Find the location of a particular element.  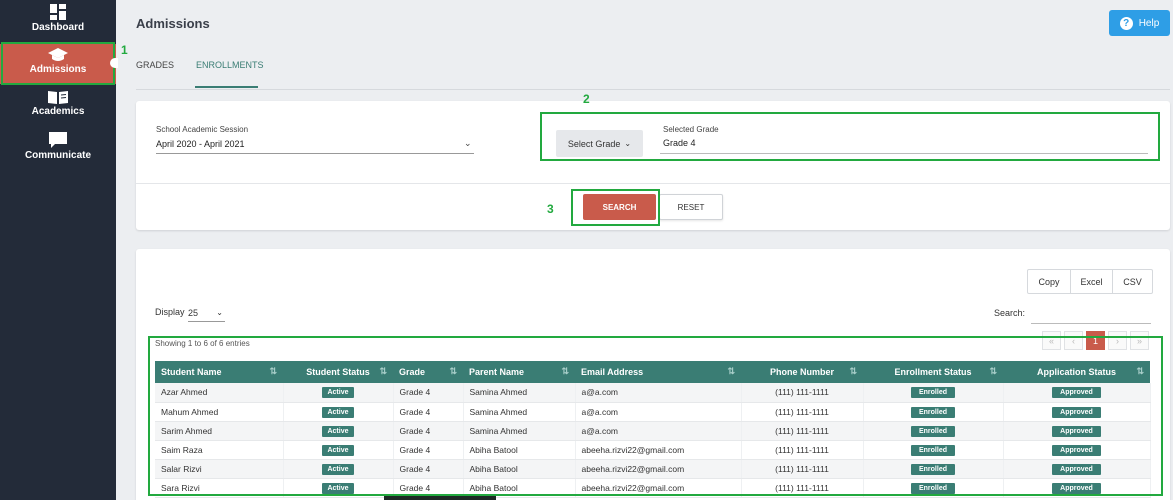

tab-enrollments: ENROLLMENTS is located at coordinates (230, 65).